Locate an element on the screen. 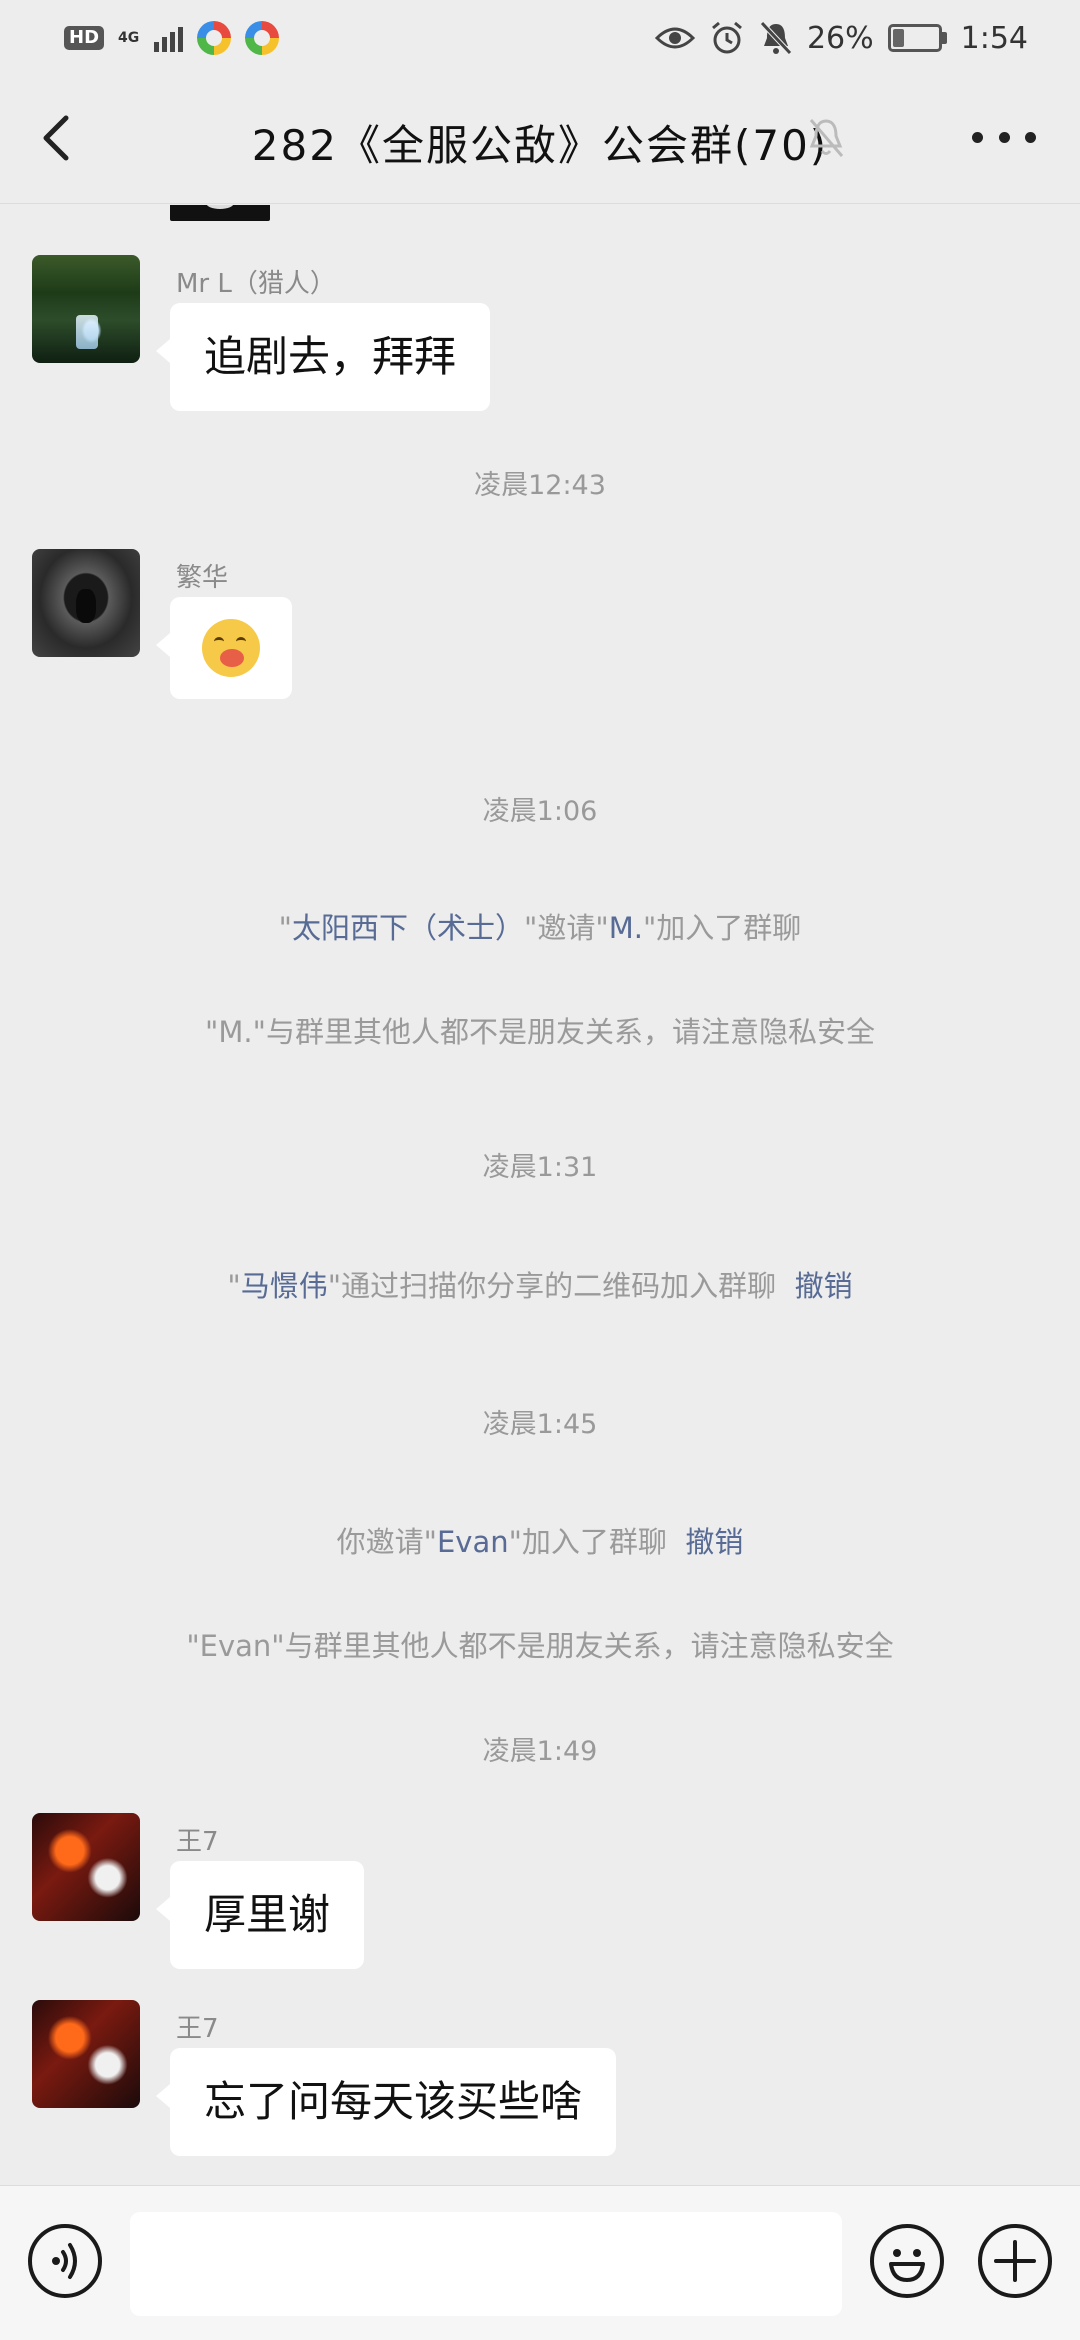 Image resolution: width=1080 pixels, height=2340 pixels. mute-bell-icon is located at coordinates (826, 138).